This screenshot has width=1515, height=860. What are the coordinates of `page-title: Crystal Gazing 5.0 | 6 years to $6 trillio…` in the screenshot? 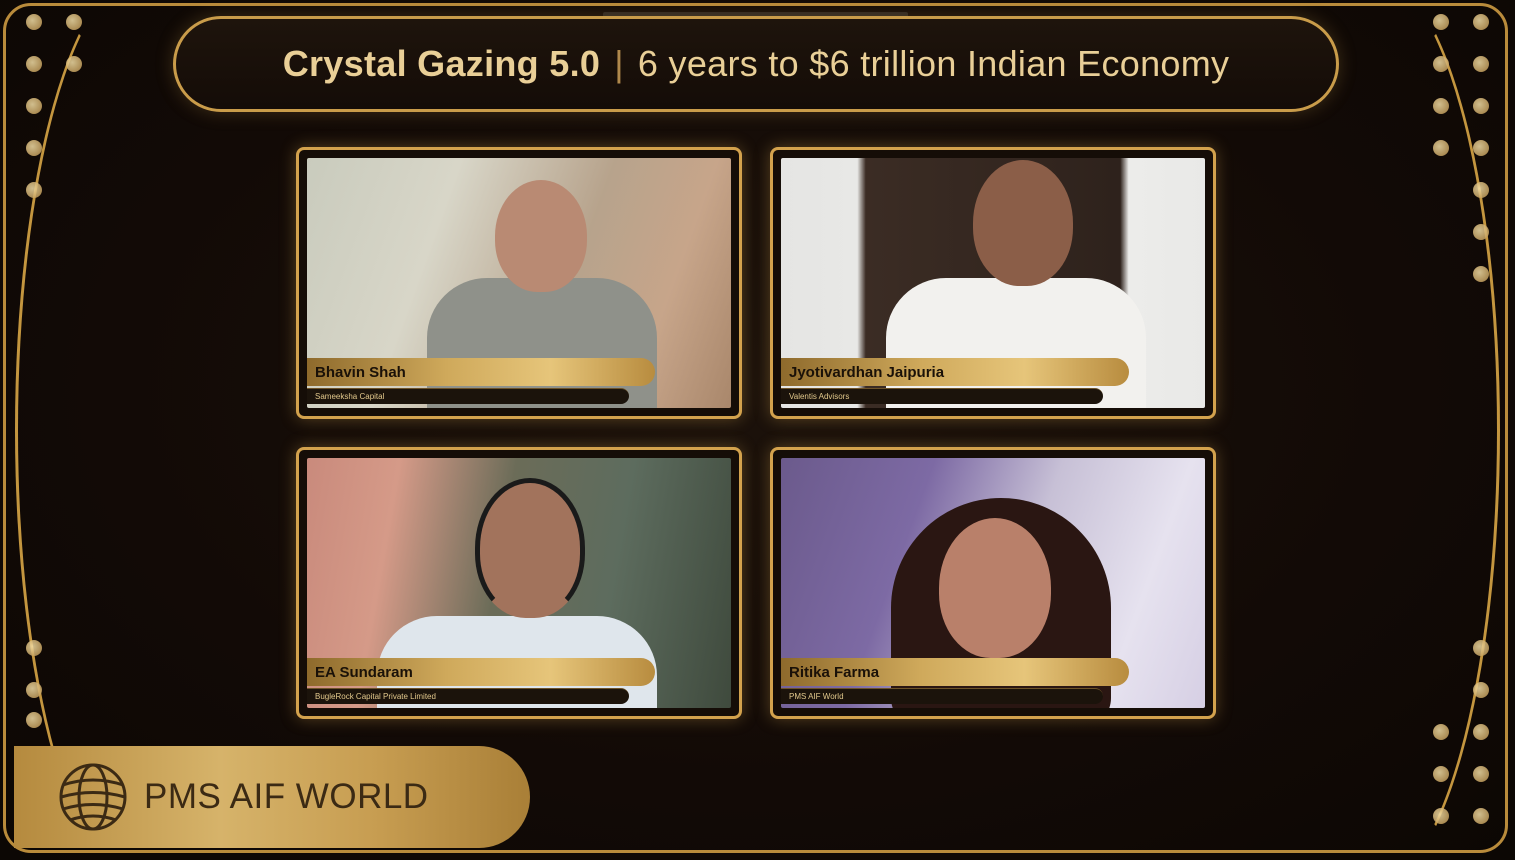 It's located at (756, 64).